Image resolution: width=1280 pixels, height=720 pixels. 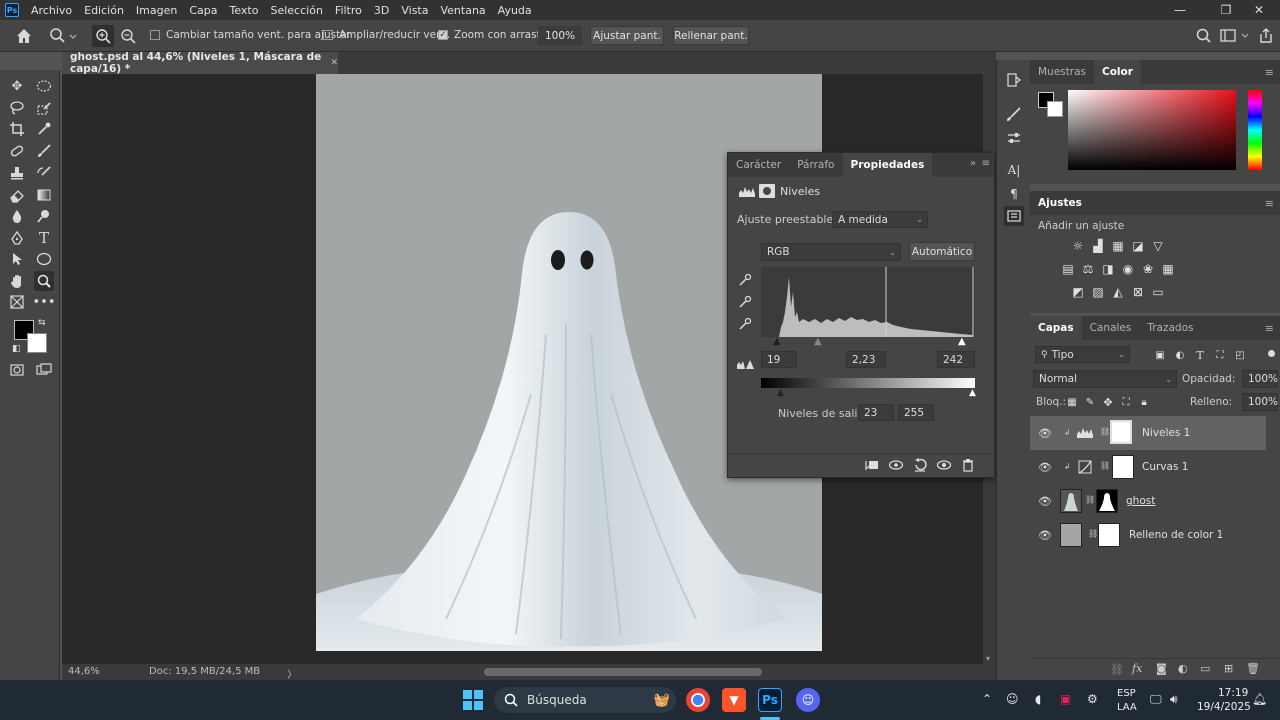 I want to click on swap-colors-icon: ⇆, so click(x=42, y=323).